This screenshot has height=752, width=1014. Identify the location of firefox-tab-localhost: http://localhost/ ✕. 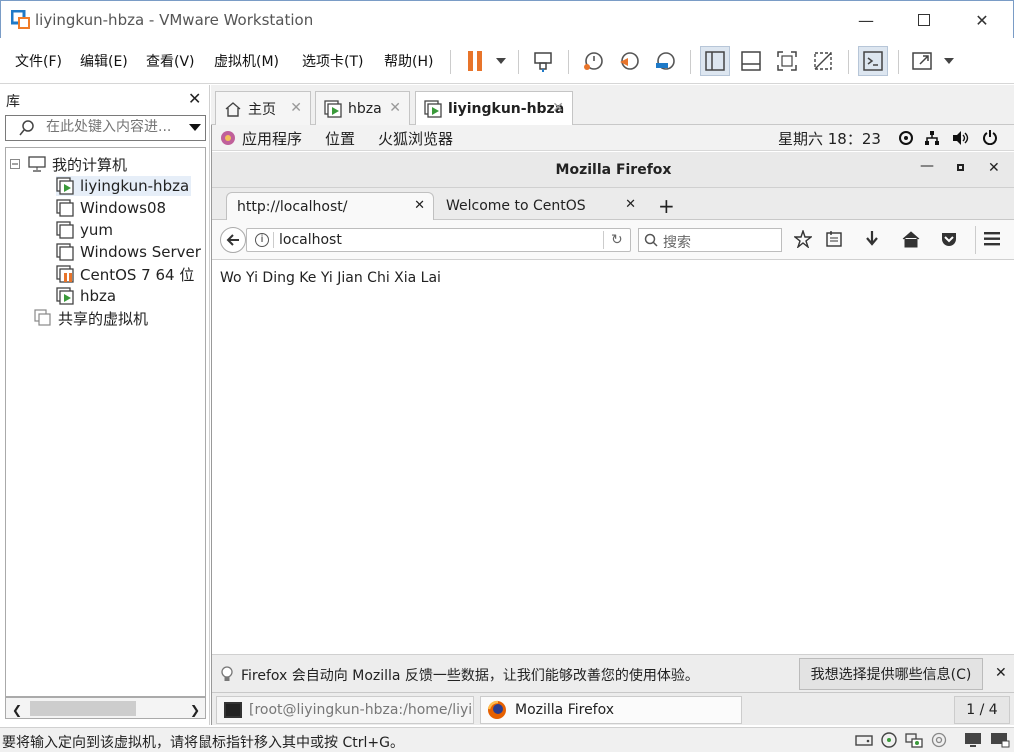
(330, 206).